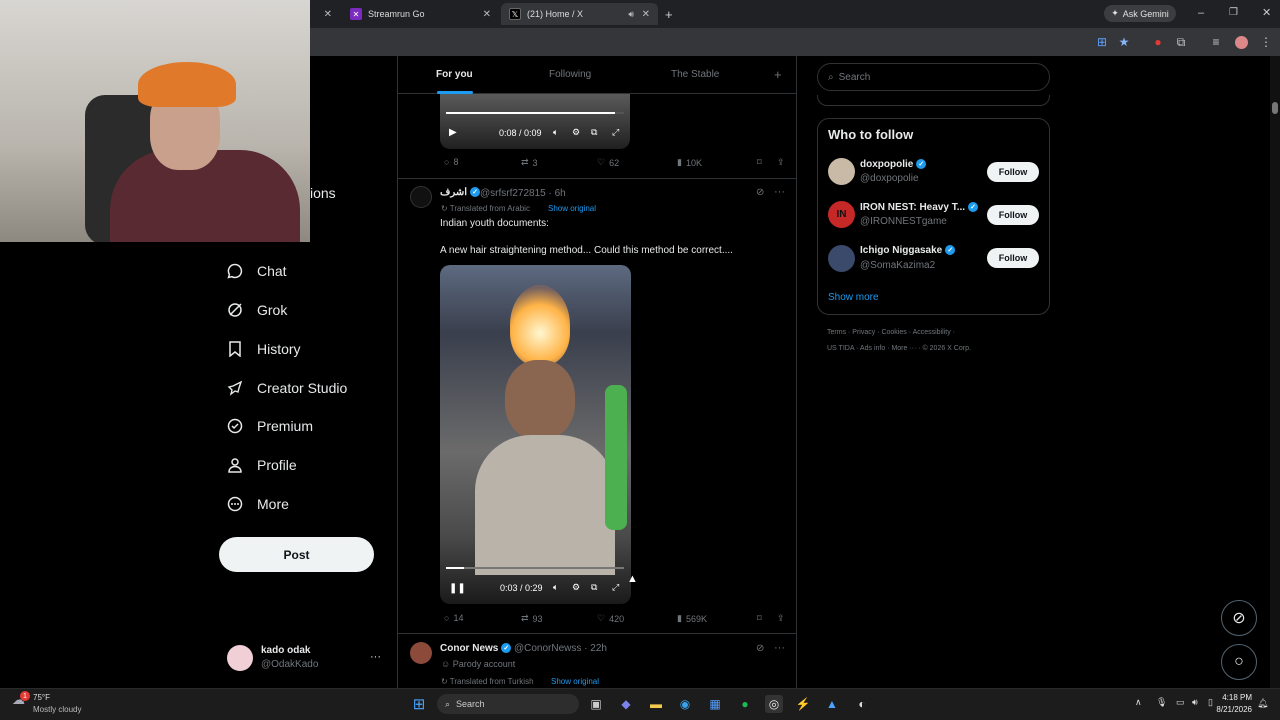  What do you see at coordinates (1195, 702) in the screenshot?
I see `volume-tray-icon: 🔊︎` at bounding box center [1195, 702].